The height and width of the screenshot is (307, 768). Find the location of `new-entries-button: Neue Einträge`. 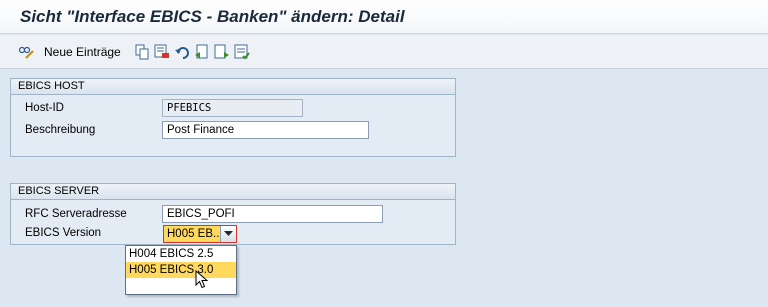

new-entries-button: Neue Einträge is located at coordinates (80, 52).